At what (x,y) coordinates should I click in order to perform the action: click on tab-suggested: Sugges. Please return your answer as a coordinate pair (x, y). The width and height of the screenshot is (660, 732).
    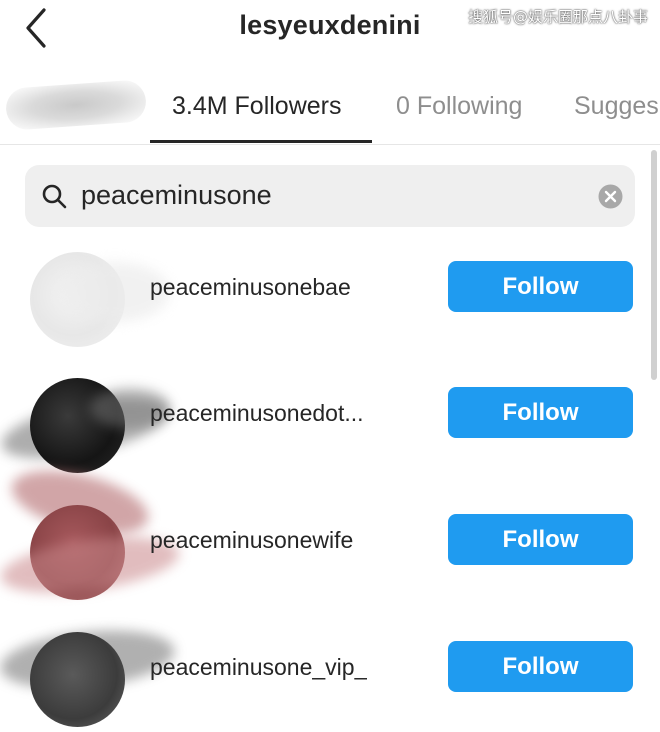
    Looking at the image, I should click on (616, 106).